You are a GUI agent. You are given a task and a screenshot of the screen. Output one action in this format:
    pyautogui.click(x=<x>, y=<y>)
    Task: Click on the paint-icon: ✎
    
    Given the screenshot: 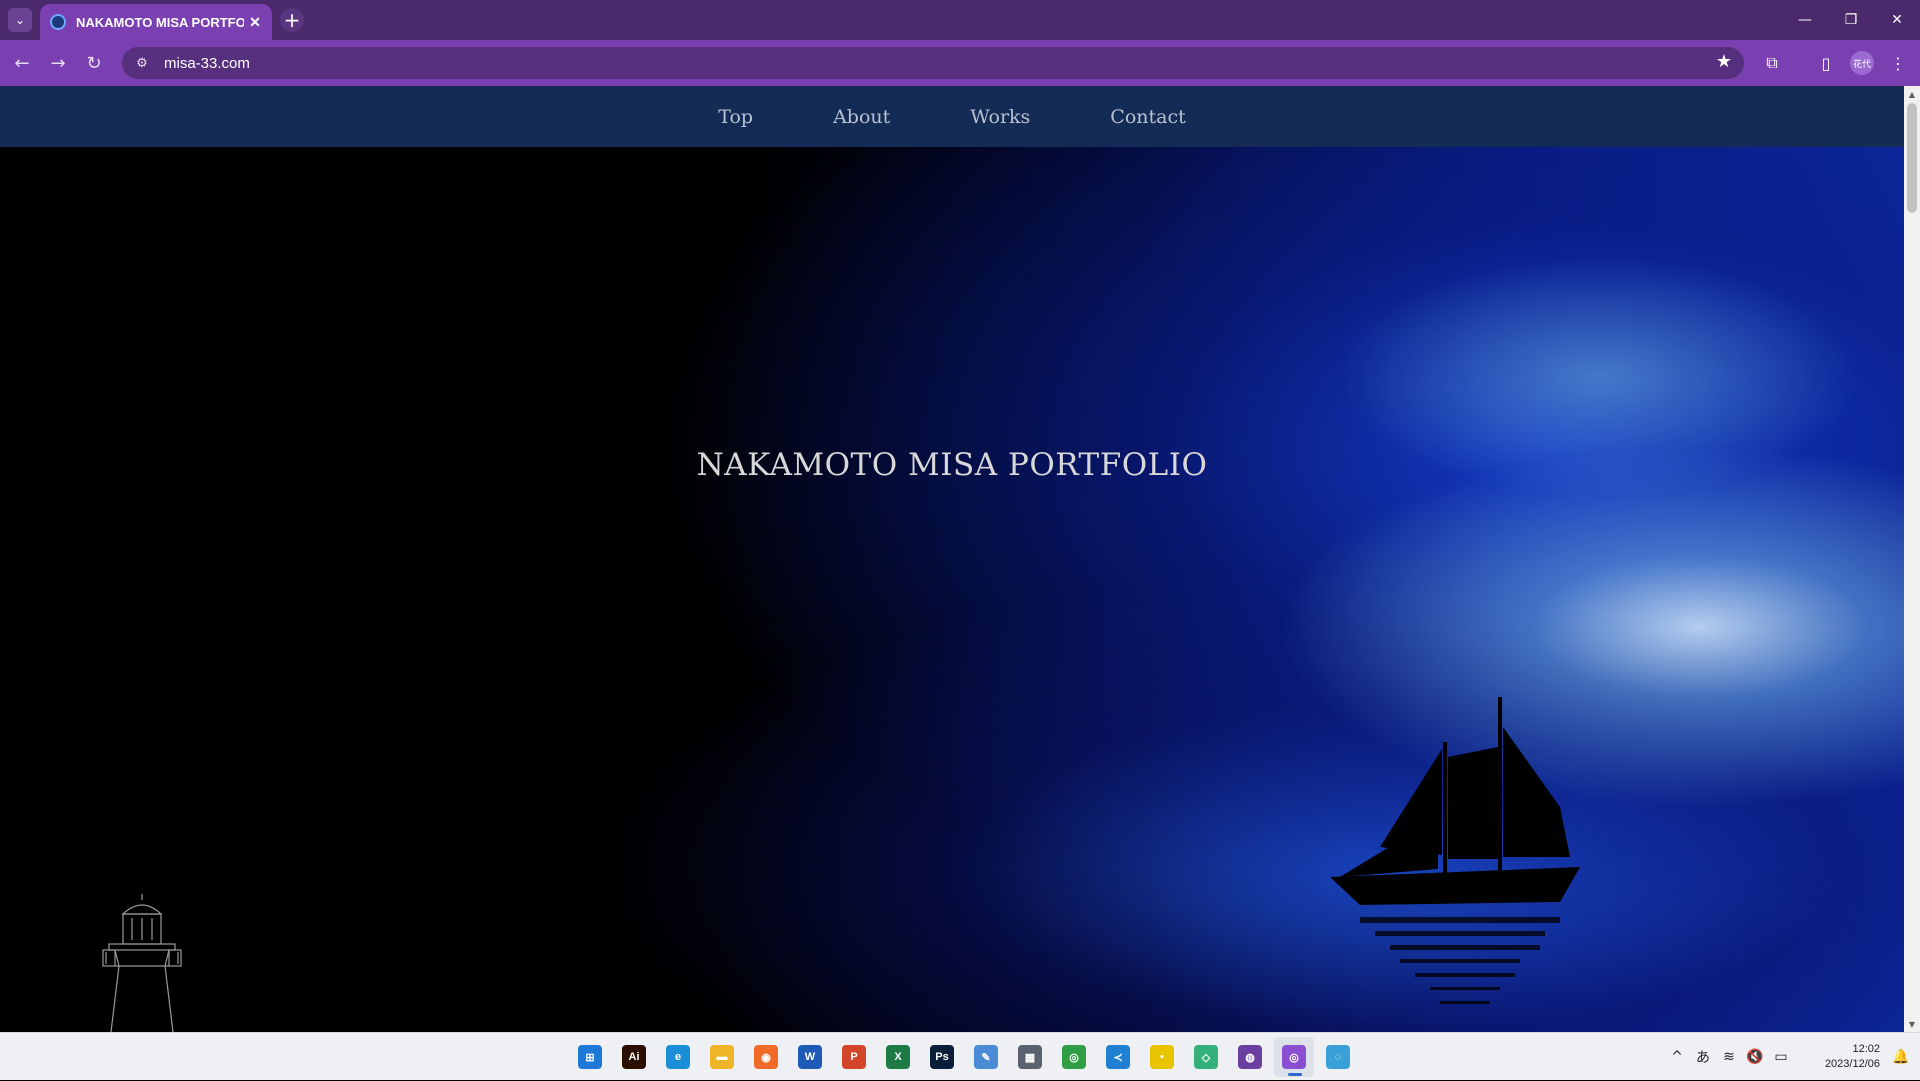 What is the action you would take?
    pyautogui.click(x=986, y=1057)
    